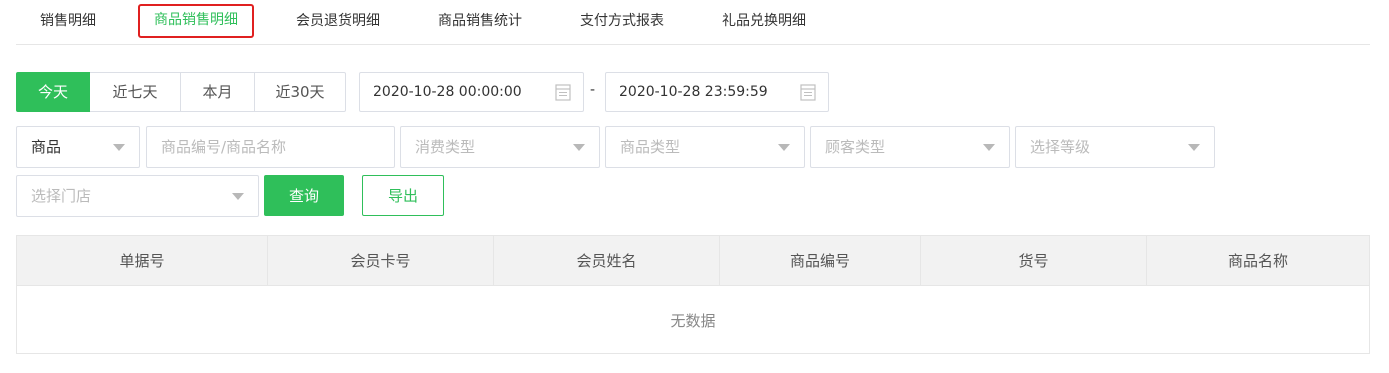 The width and height of the screenshot is (1389, 373). I want to click on quick-date-month: 本月, so click(218, 92).